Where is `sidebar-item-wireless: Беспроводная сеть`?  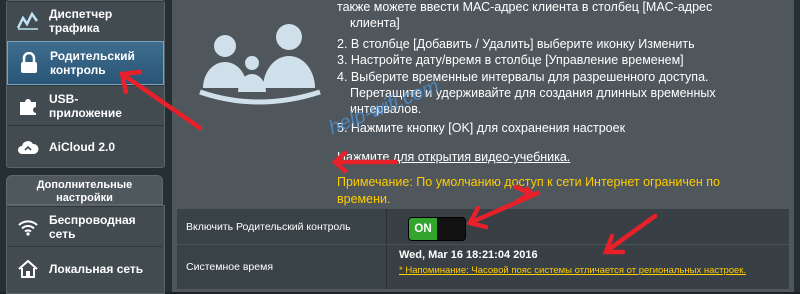
sidebar-item-wireless: Беспроводная сеть is located at coordinates (84, 226).